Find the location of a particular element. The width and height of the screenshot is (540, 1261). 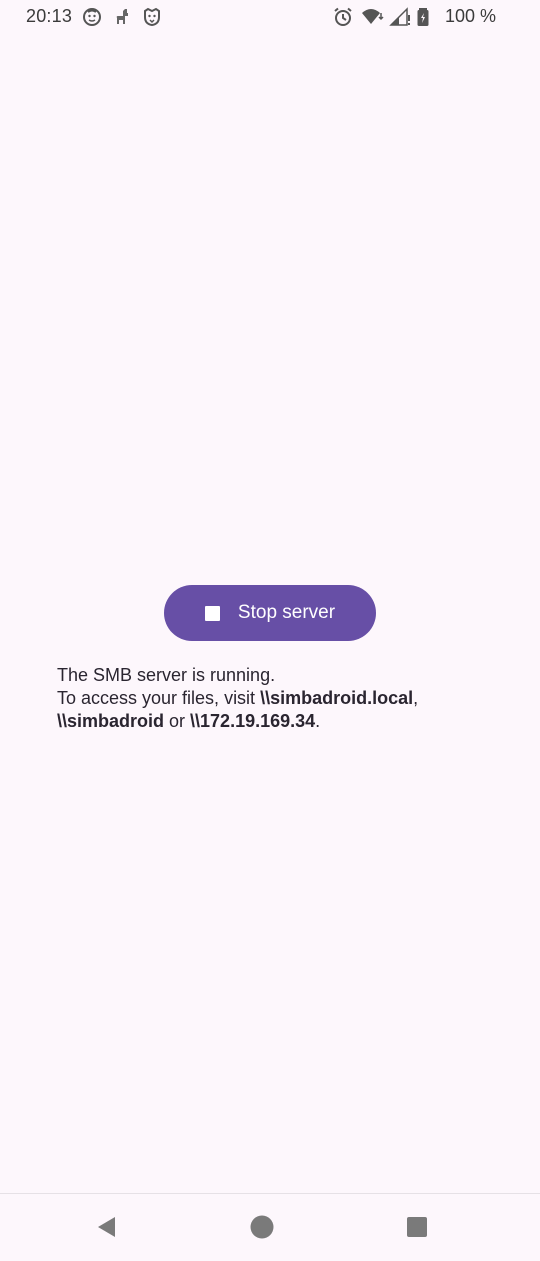

address-netbios: \\simbadroid is located at coordinates (111, 721).